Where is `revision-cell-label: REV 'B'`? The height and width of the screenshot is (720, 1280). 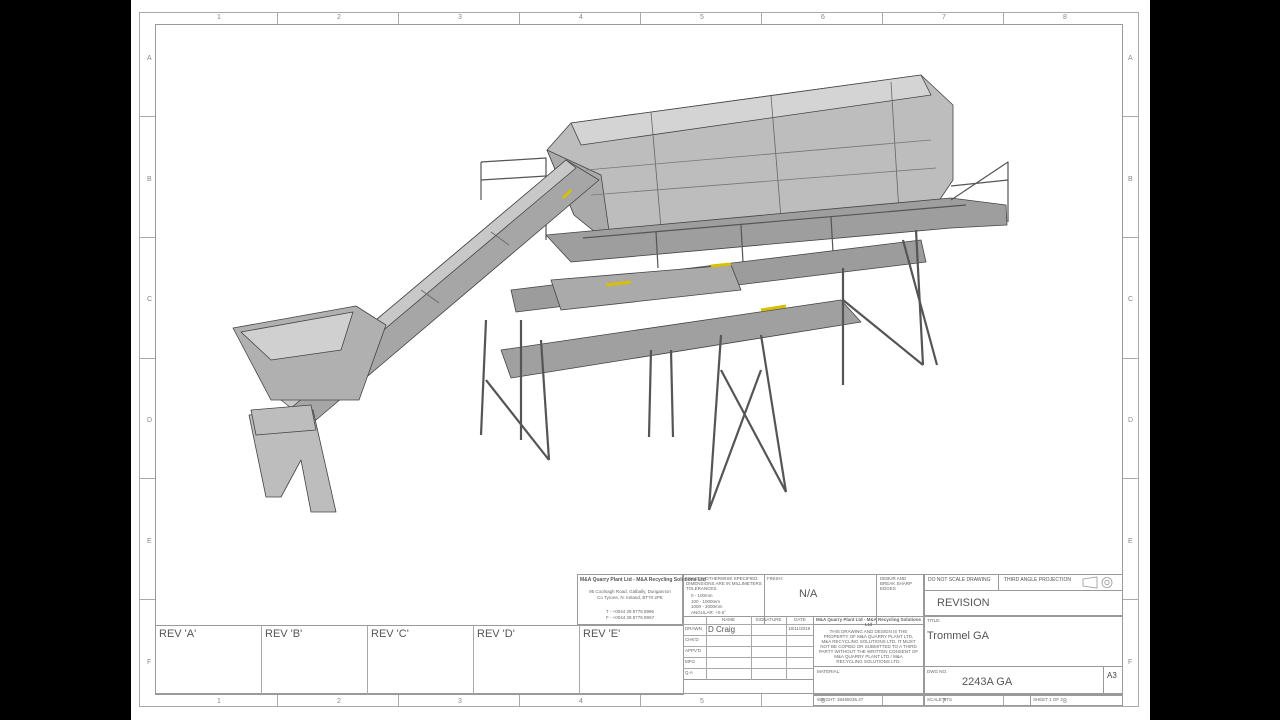 revision-cell-label: REV 'B' is located at coordinates (284, 634).